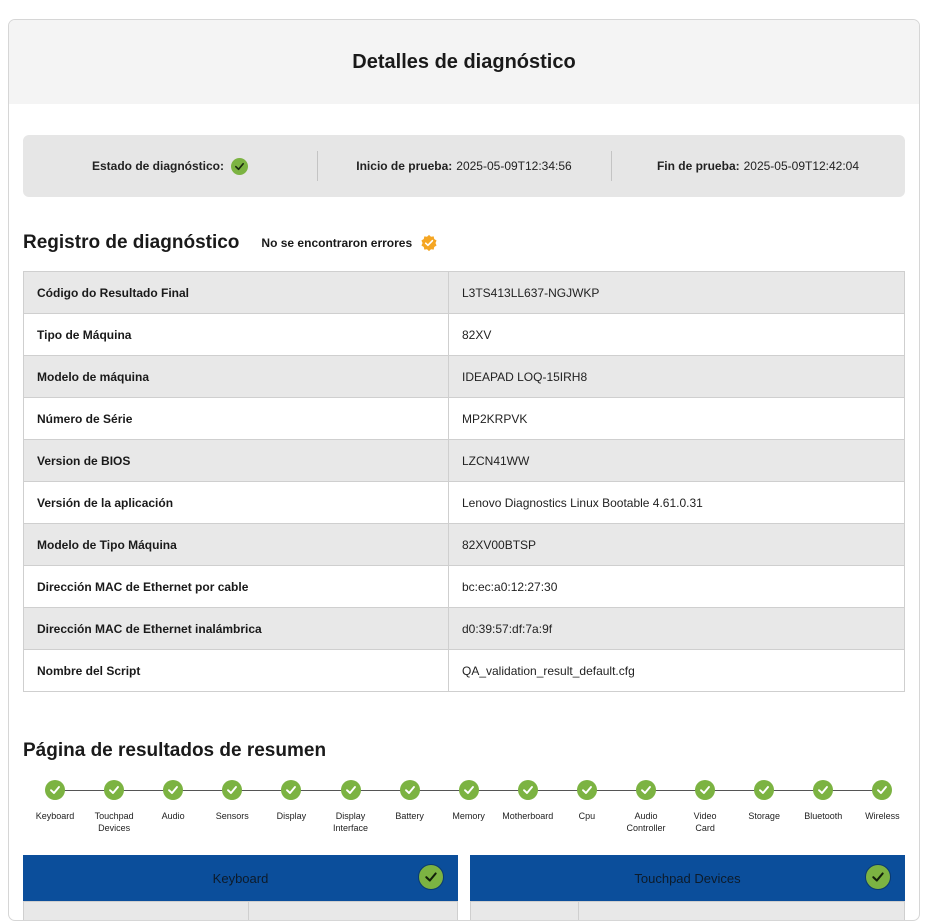  I want to click on no-errors-text: No se encontraron errores, so click(337, 243).